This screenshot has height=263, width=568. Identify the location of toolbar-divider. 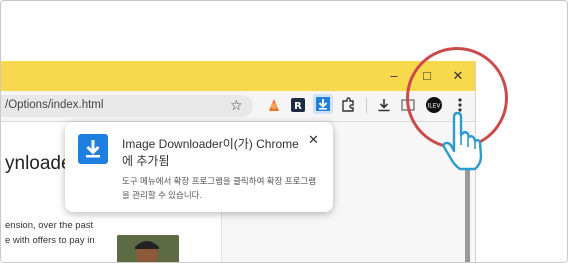
(366, 106).